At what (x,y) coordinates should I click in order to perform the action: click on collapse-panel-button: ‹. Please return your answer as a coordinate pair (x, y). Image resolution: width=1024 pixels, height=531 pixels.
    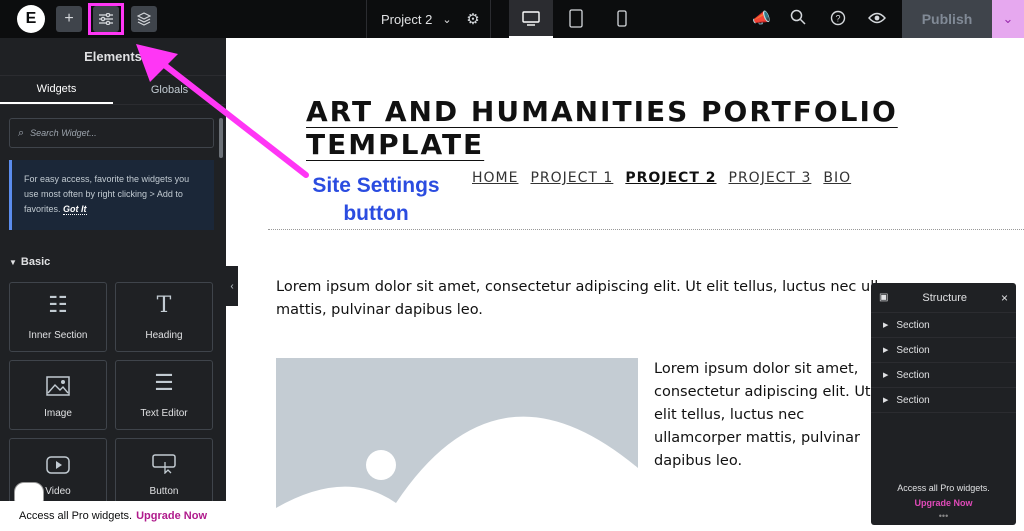
    Looking at the image, I should click on (232, 286).